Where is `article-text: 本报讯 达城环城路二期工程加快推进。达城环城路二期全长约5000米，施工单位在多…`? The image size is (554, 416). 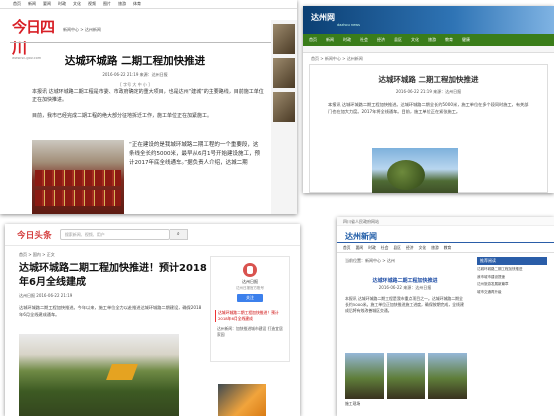
article-text: 本报讯 达城环城路二期工程加快推进。达城环城路二期全长约5000米，施工单位在多… is located at coordinates (428, 108).